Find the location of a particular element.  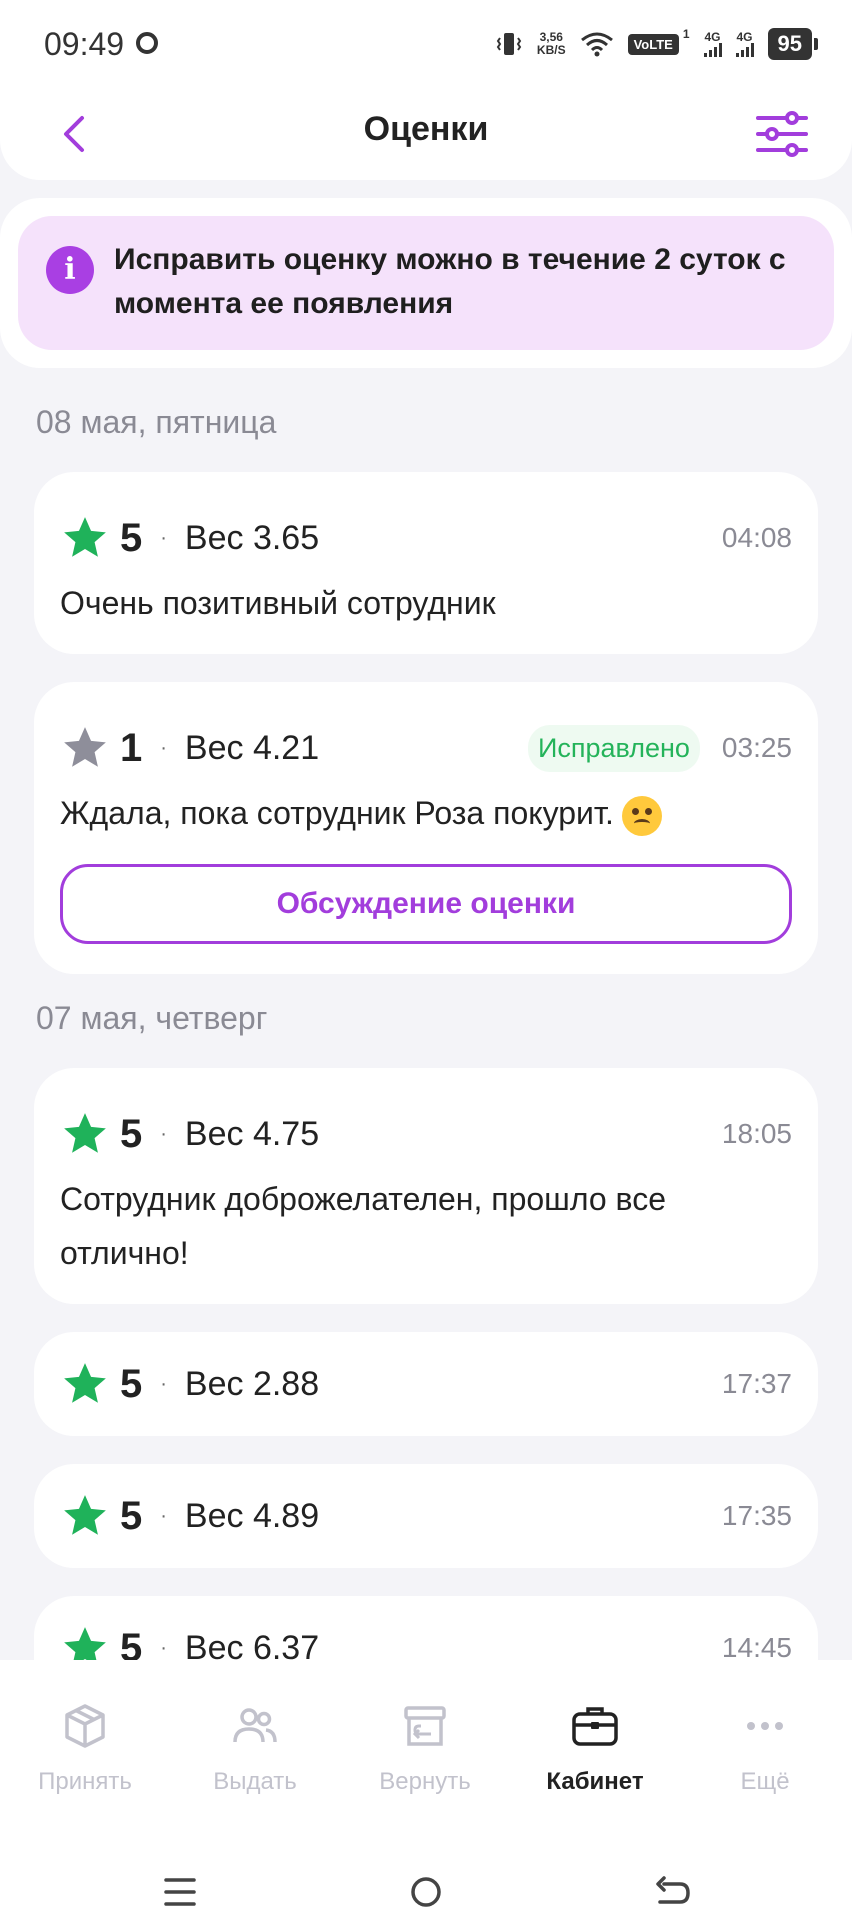

rating-weight: Вес 4.89 is located at coordinates (252, 1515).